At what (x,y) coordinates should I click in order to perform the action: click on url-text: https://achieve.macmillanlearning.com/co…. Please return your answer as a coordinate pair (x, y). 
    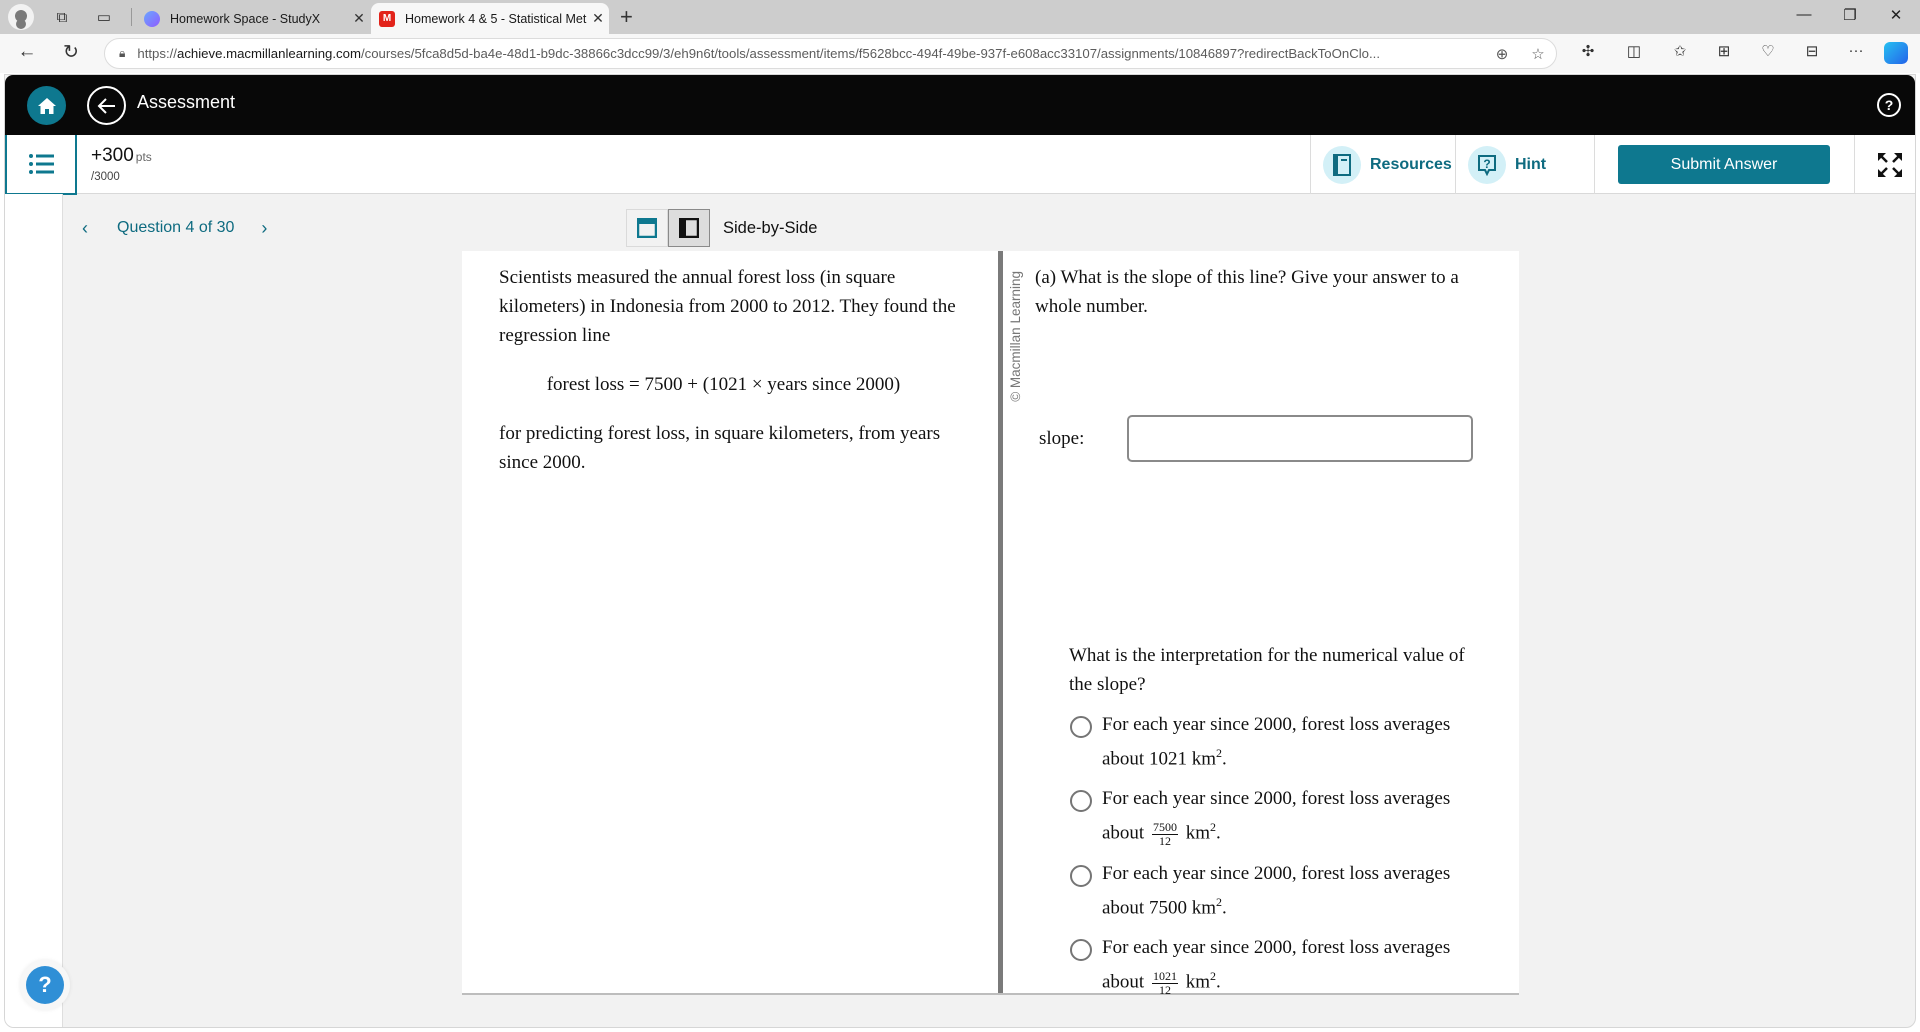
    Looking at the image, I should click on (810, 53).